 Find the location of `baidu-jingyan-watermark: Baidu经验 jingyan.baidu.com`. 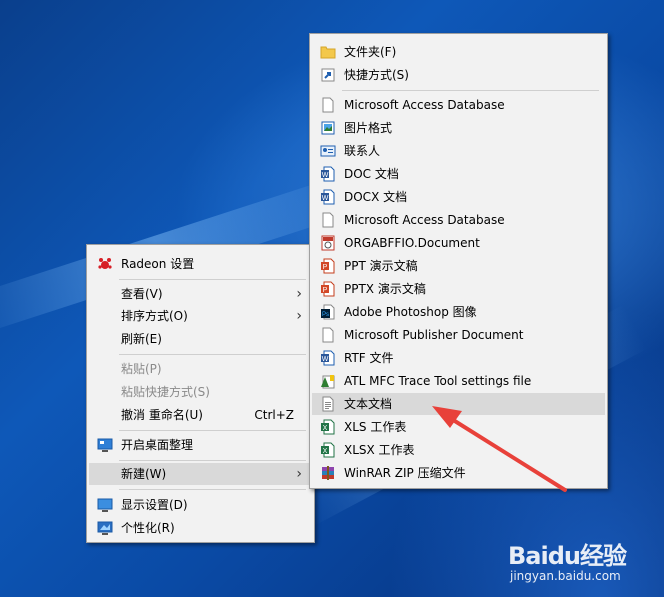

baidu-jingyan-watermark: Baidu经验 jingyan.baidu.com is located at coordinates (583, 563).